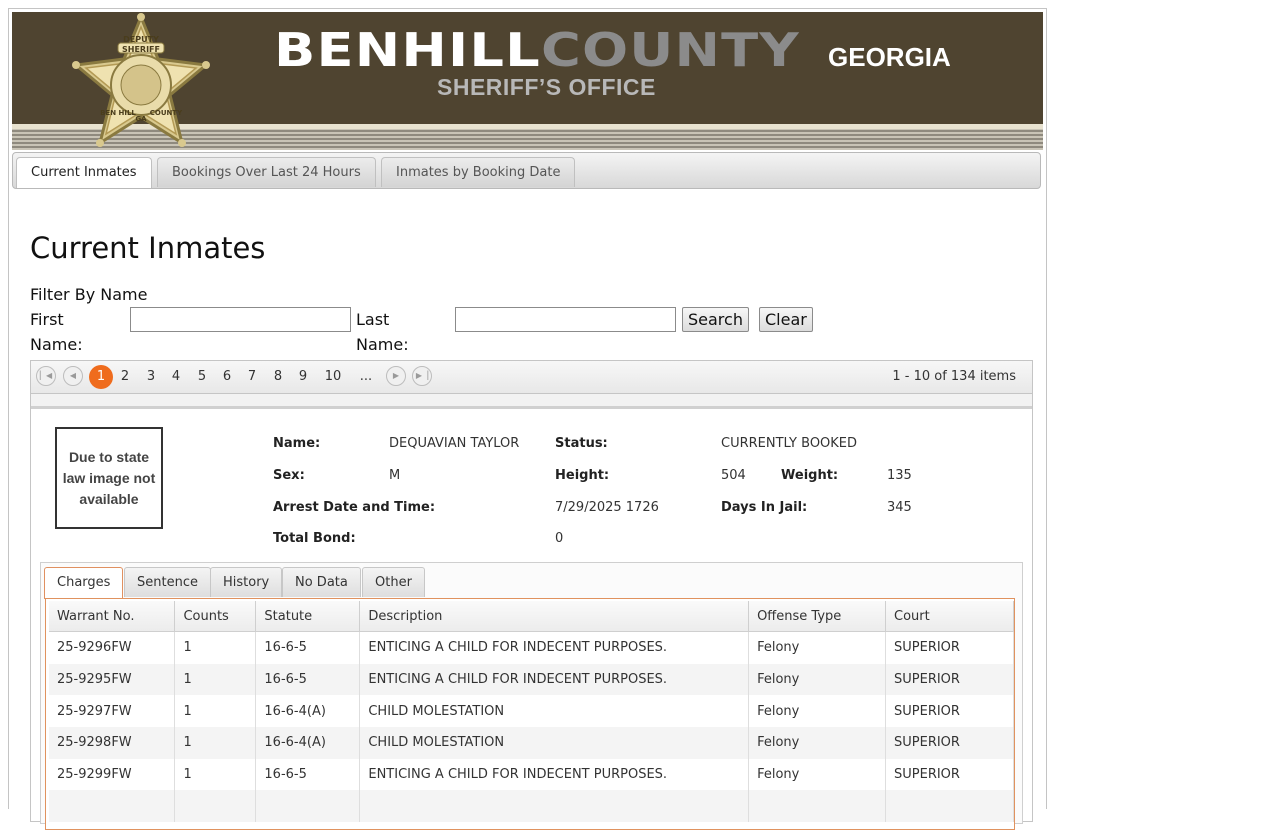 Image resolution: width=1280 pixels, height=830 pixels. Describe the element at coordinates (151, 377) in the screenshot. I see `page-link: 3` at that location.